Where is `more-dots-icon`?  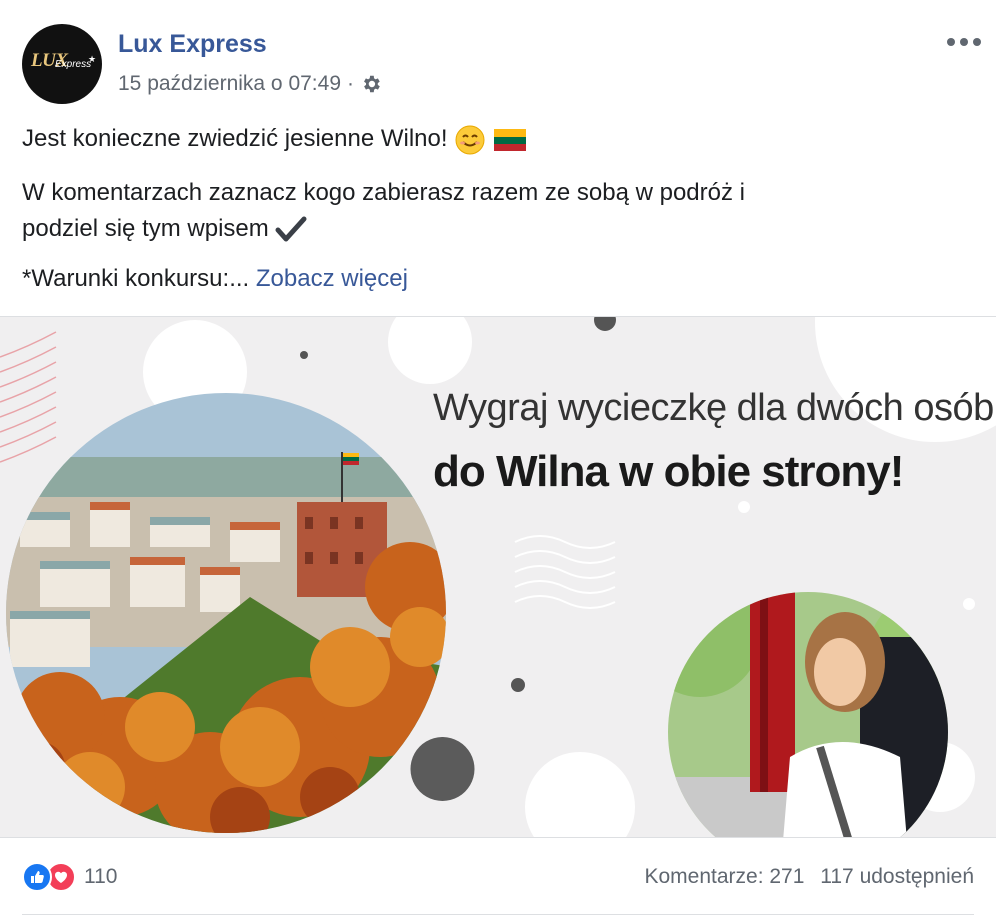 more-dots-icon is located at coordinates (964, 42).